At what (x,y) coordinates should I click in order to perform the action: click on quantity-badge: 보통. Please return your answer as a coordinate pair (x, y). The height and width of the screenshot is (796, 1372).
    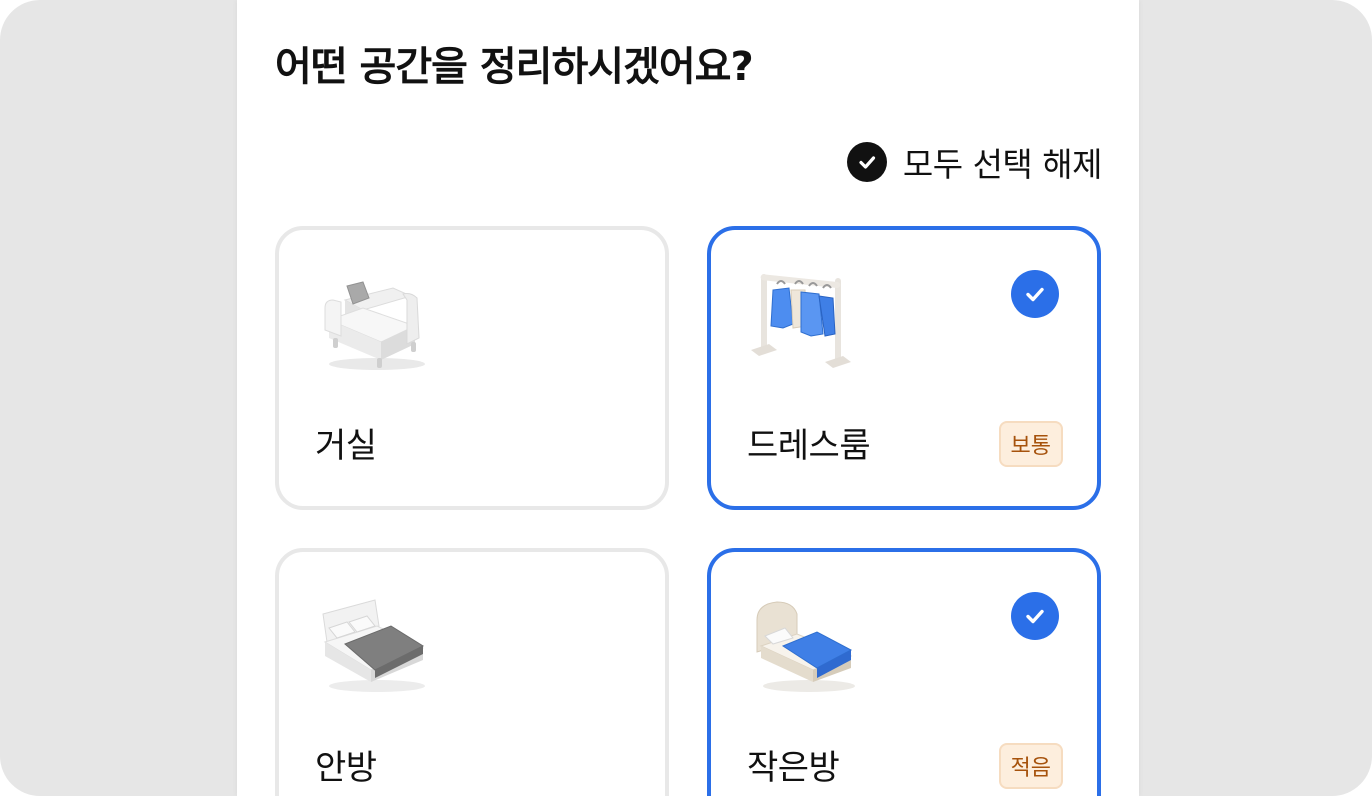
    Looking at the image, I should click on (1030, 444).